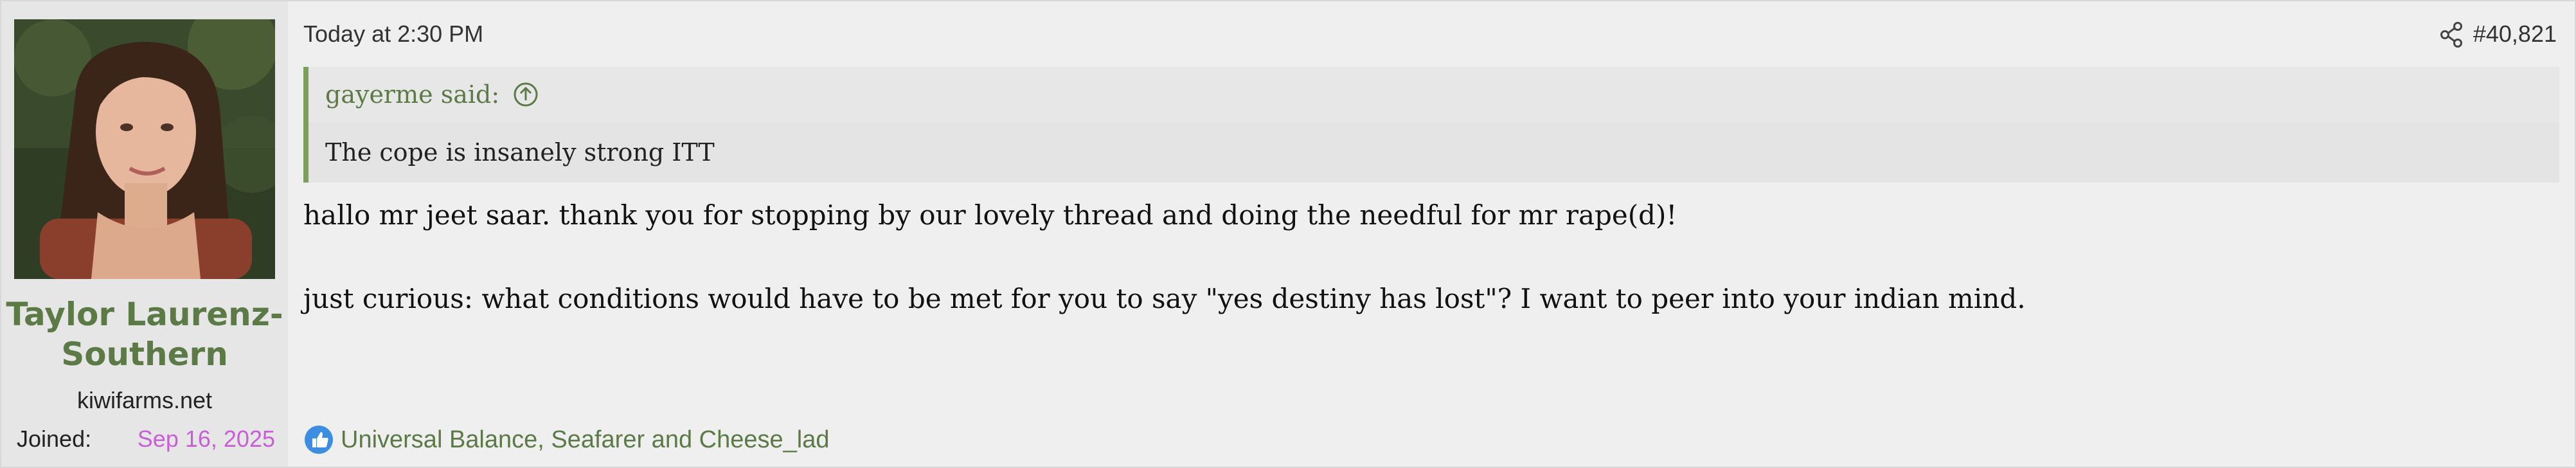 This screenshot has width=2576, height=468. Describe the element at coordinates (1434, 94) in the screenshot. I see `quote-header: gayerme said:` at that location.